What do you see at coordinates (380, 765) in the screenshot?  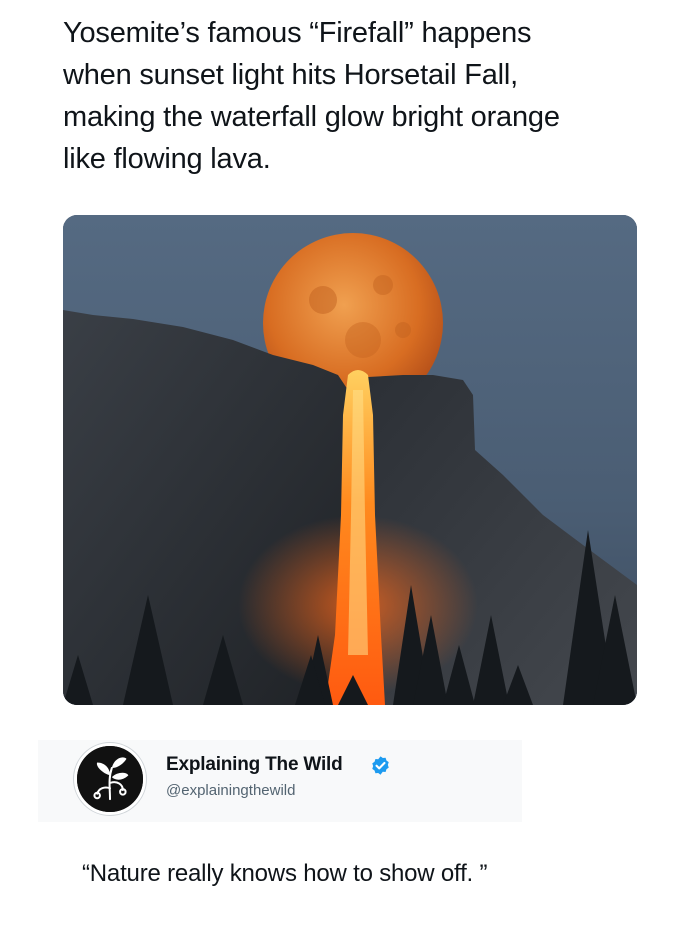 I see `verified-badge-icon` at bounding box center [380, 765].